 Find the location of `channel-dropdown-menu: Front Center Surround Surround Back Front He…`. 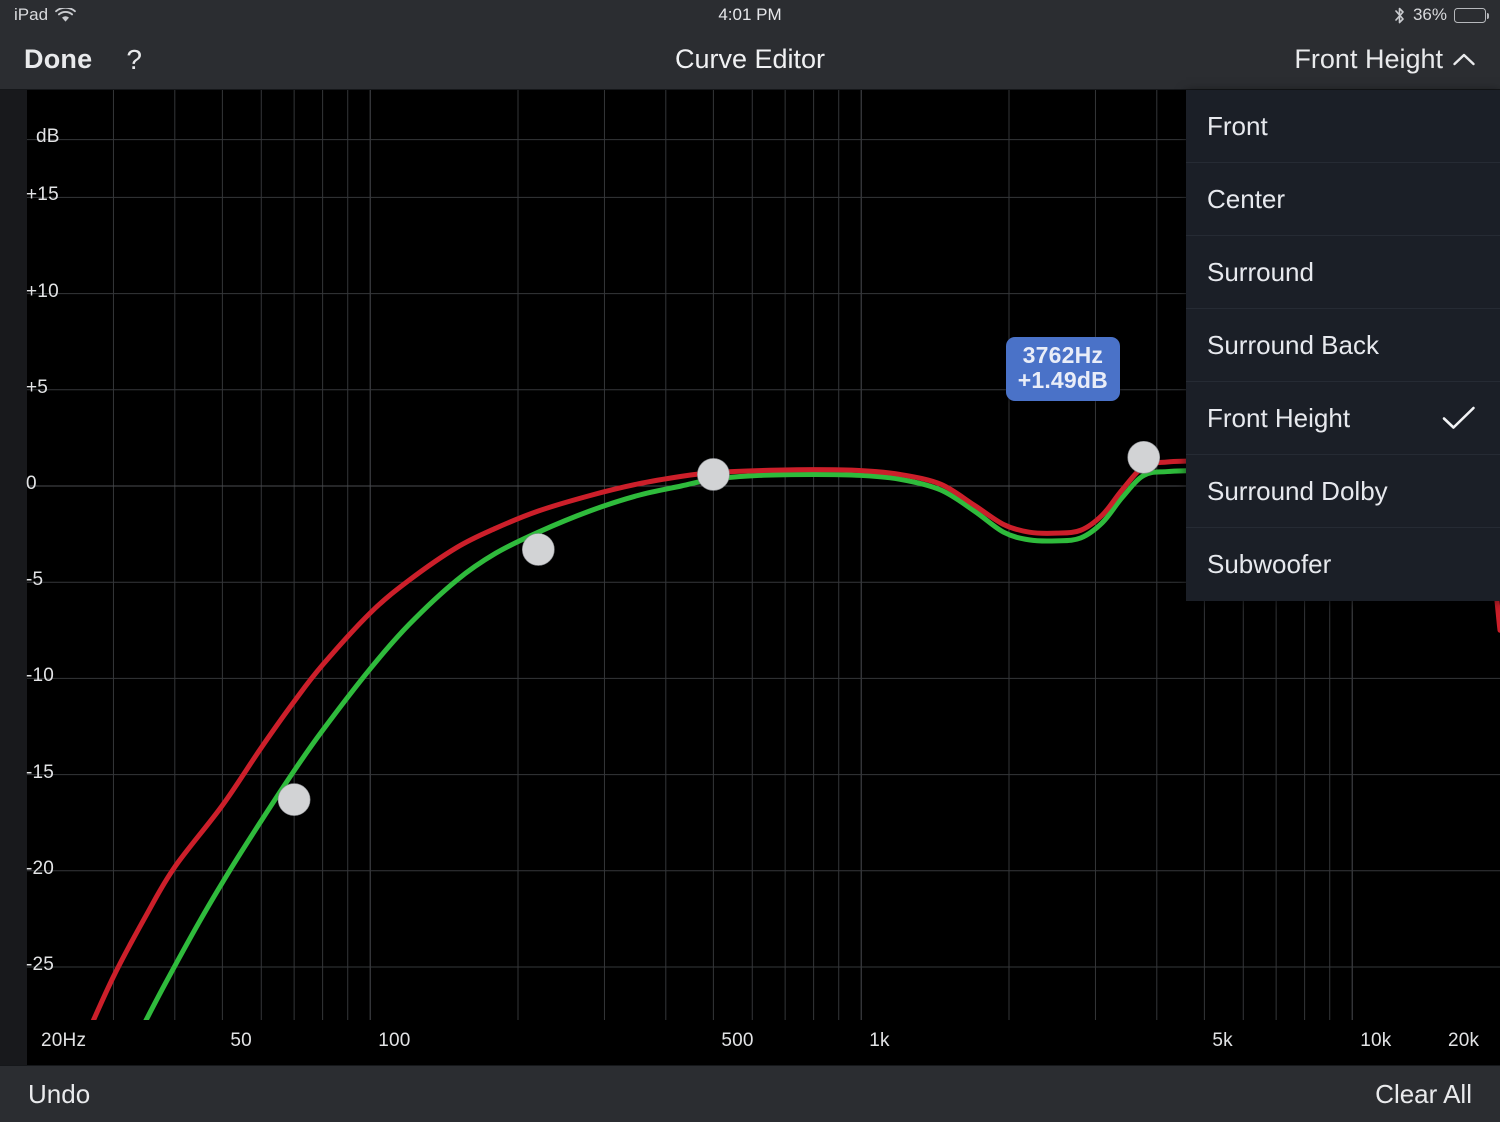

channel-dropdown-menu: Front Center Surround Surround Back Front He… is located at coordinates (1343, 345).